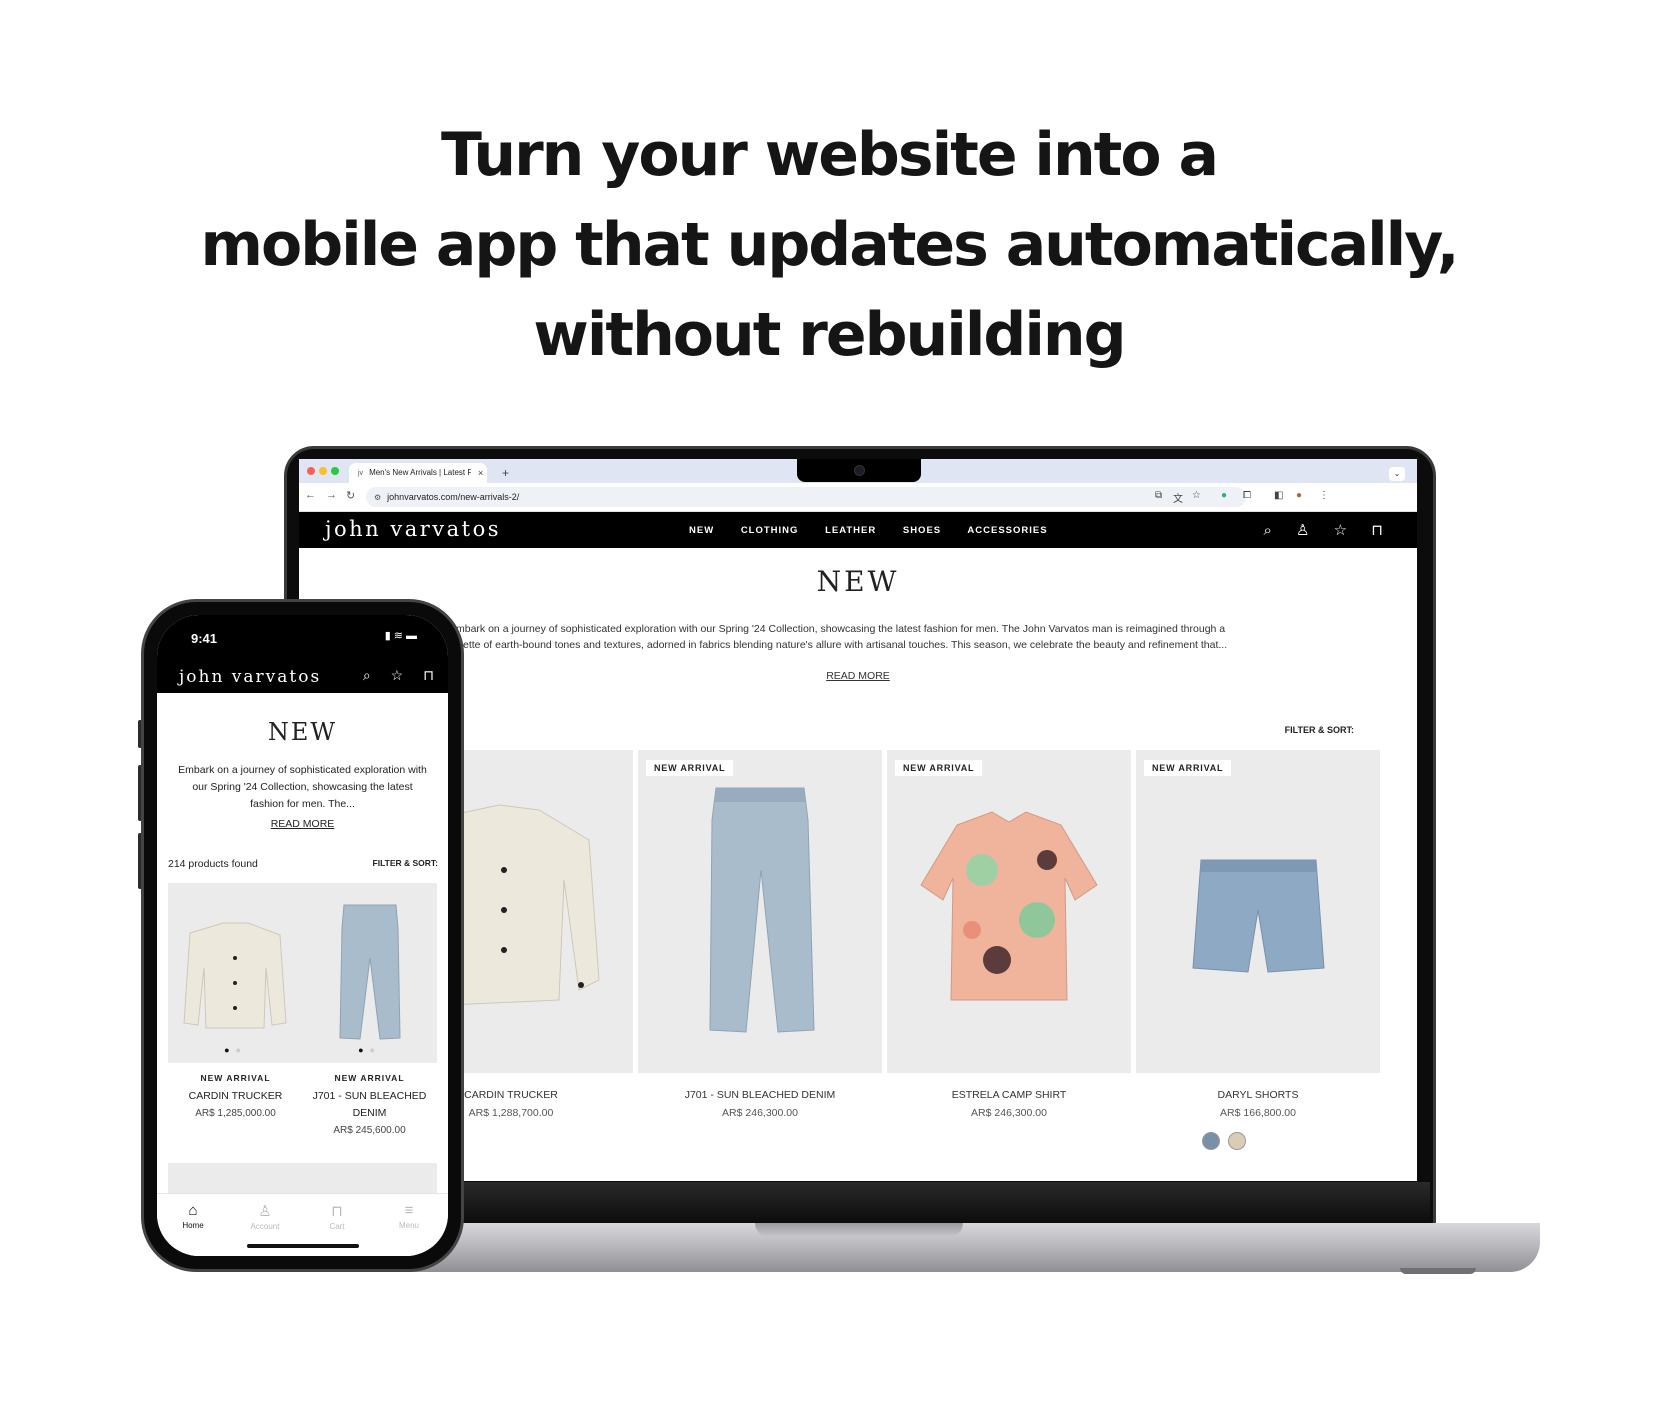 The height and width of the screenshot is (1416, 1658). I want to click on shorts-image, so click(1258, 916).